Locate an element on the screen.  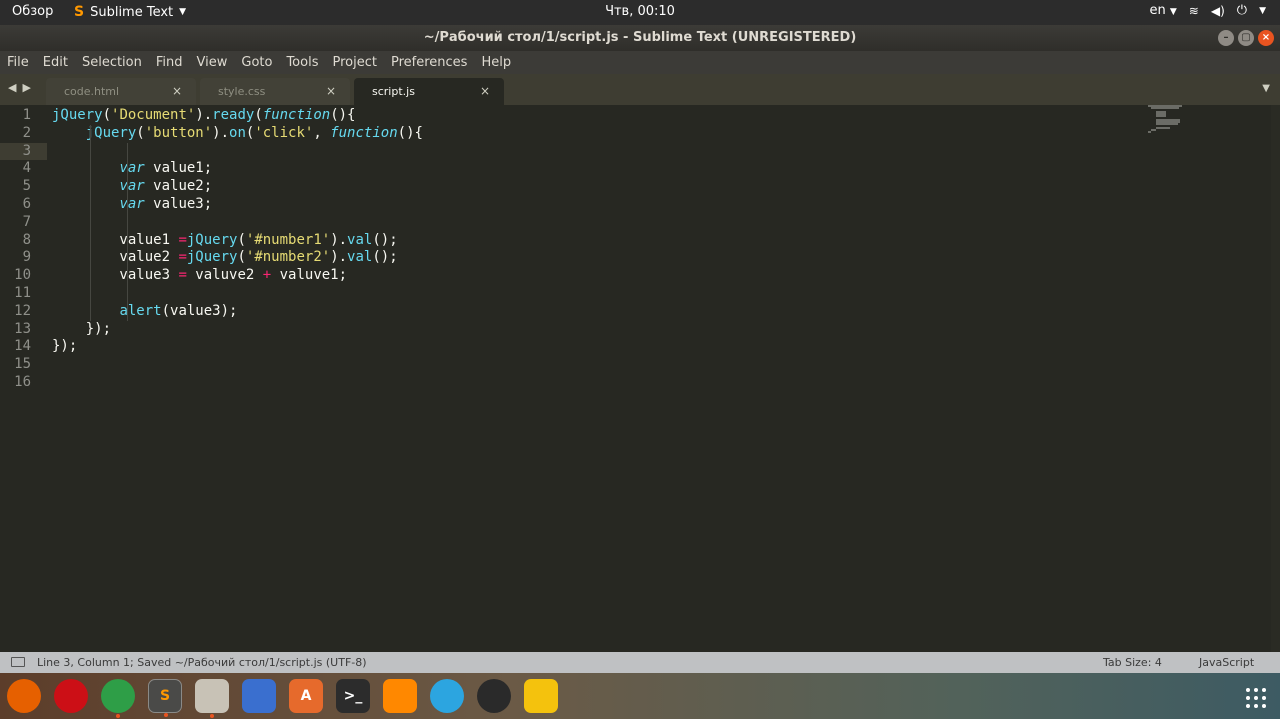
code-token: value1; is located at coordinates (178, 168).